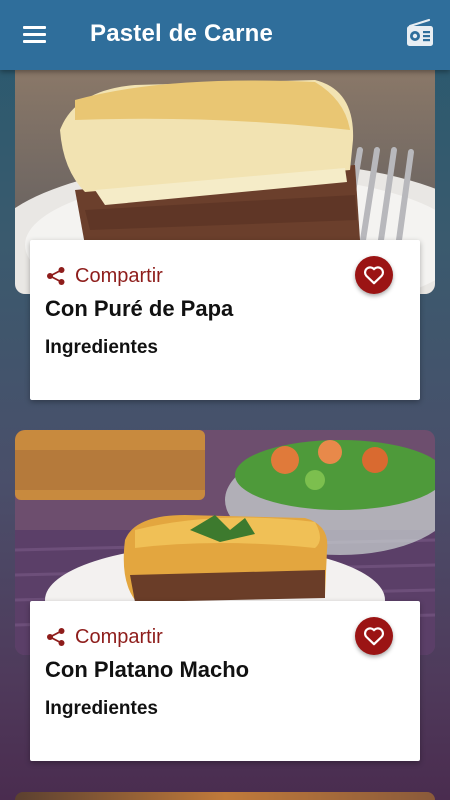 Image resolution: width=450 pixels, height=800 pixels. What do you see at coordinates (225, 796) in the screenshot?
I see `next-recipe-photo` at bounding box center [225, 796].